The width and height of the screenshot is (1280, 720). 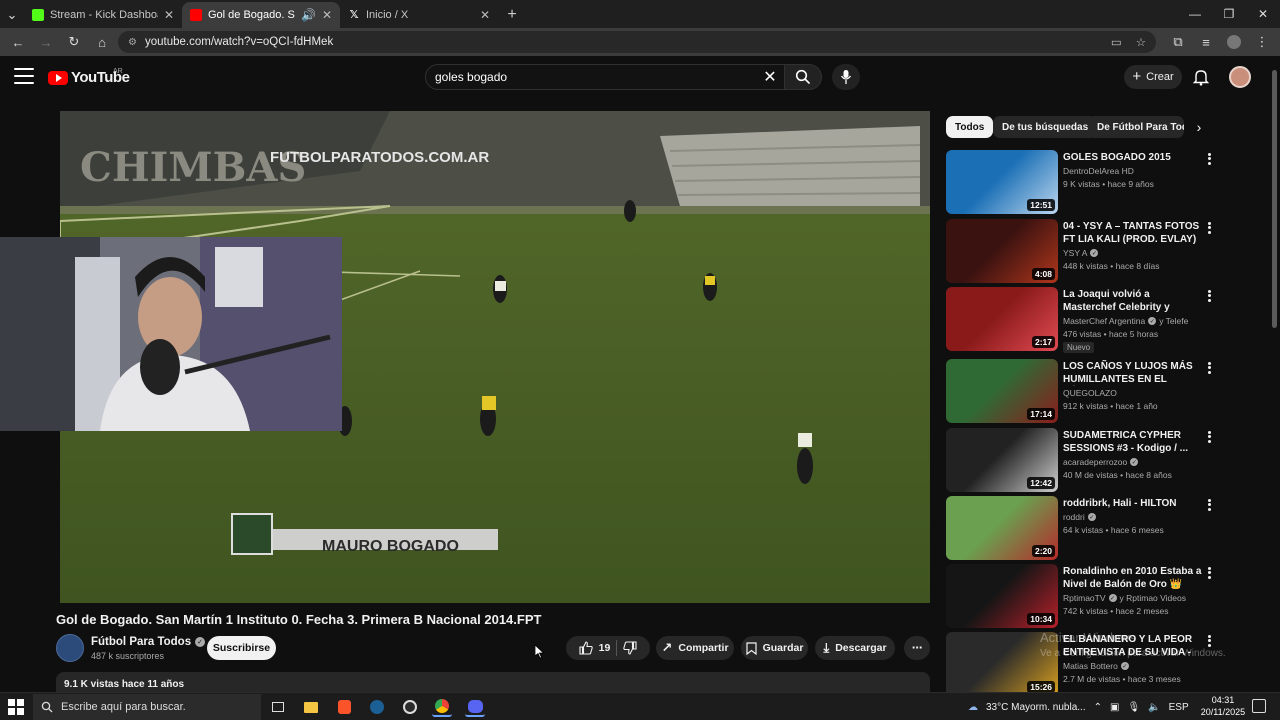 I want to click on chrome-menu-icon: ⋮, so click(x=1262, y=42).